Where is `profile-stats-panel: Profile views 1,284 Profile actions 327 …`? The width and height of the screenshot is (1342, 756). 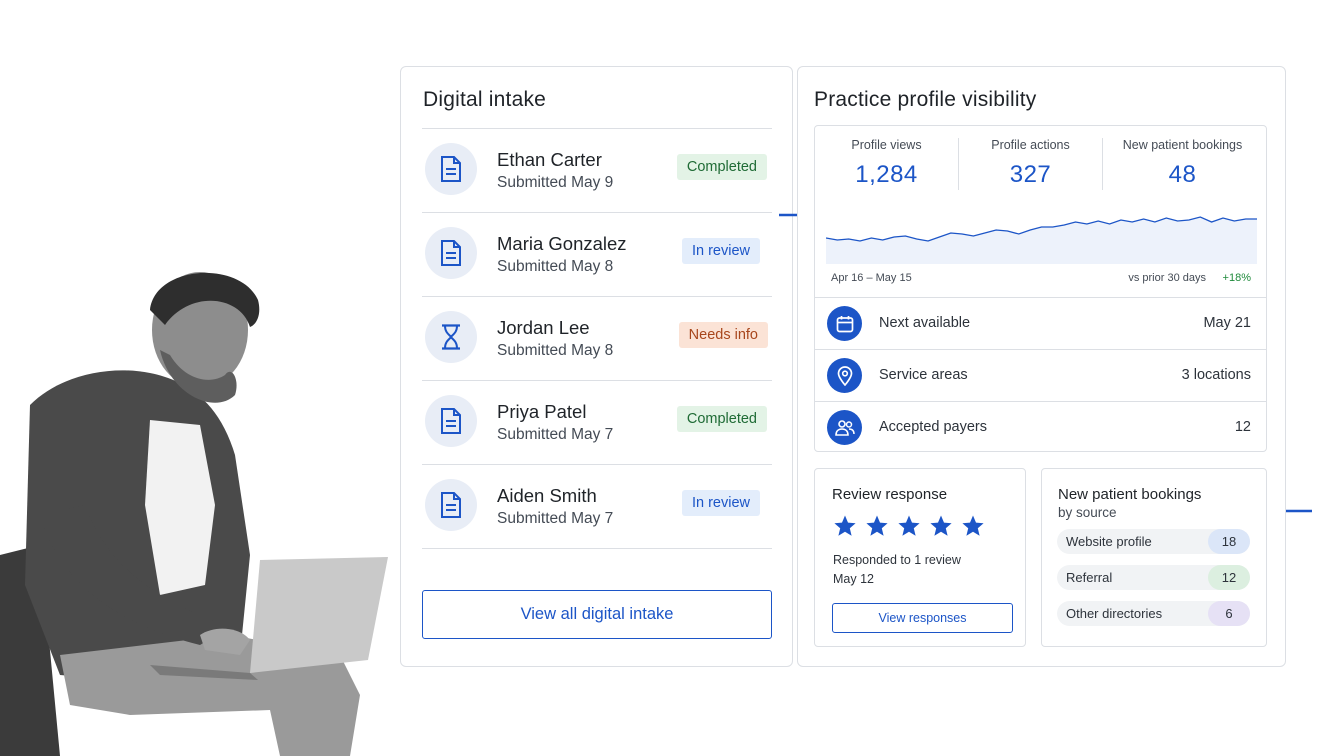
profile-stats-panel: Profile views 1,284 Profile actions 327 … is located at coordinates (1040, 288).